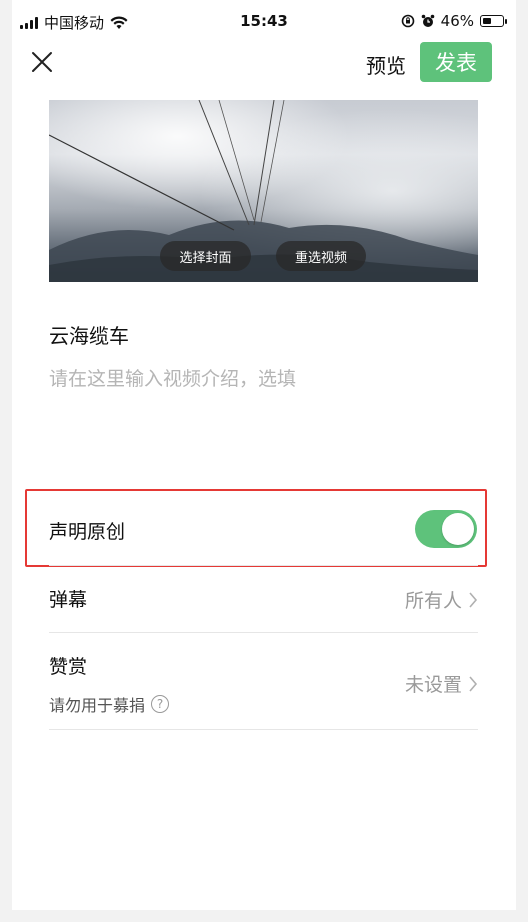 The height and width of the screenshot is (922, 528). What do you see at coordinates (89, 334) in the screenshot?
I see `video-title: 云海缆车` at bounding box center [89, 334].